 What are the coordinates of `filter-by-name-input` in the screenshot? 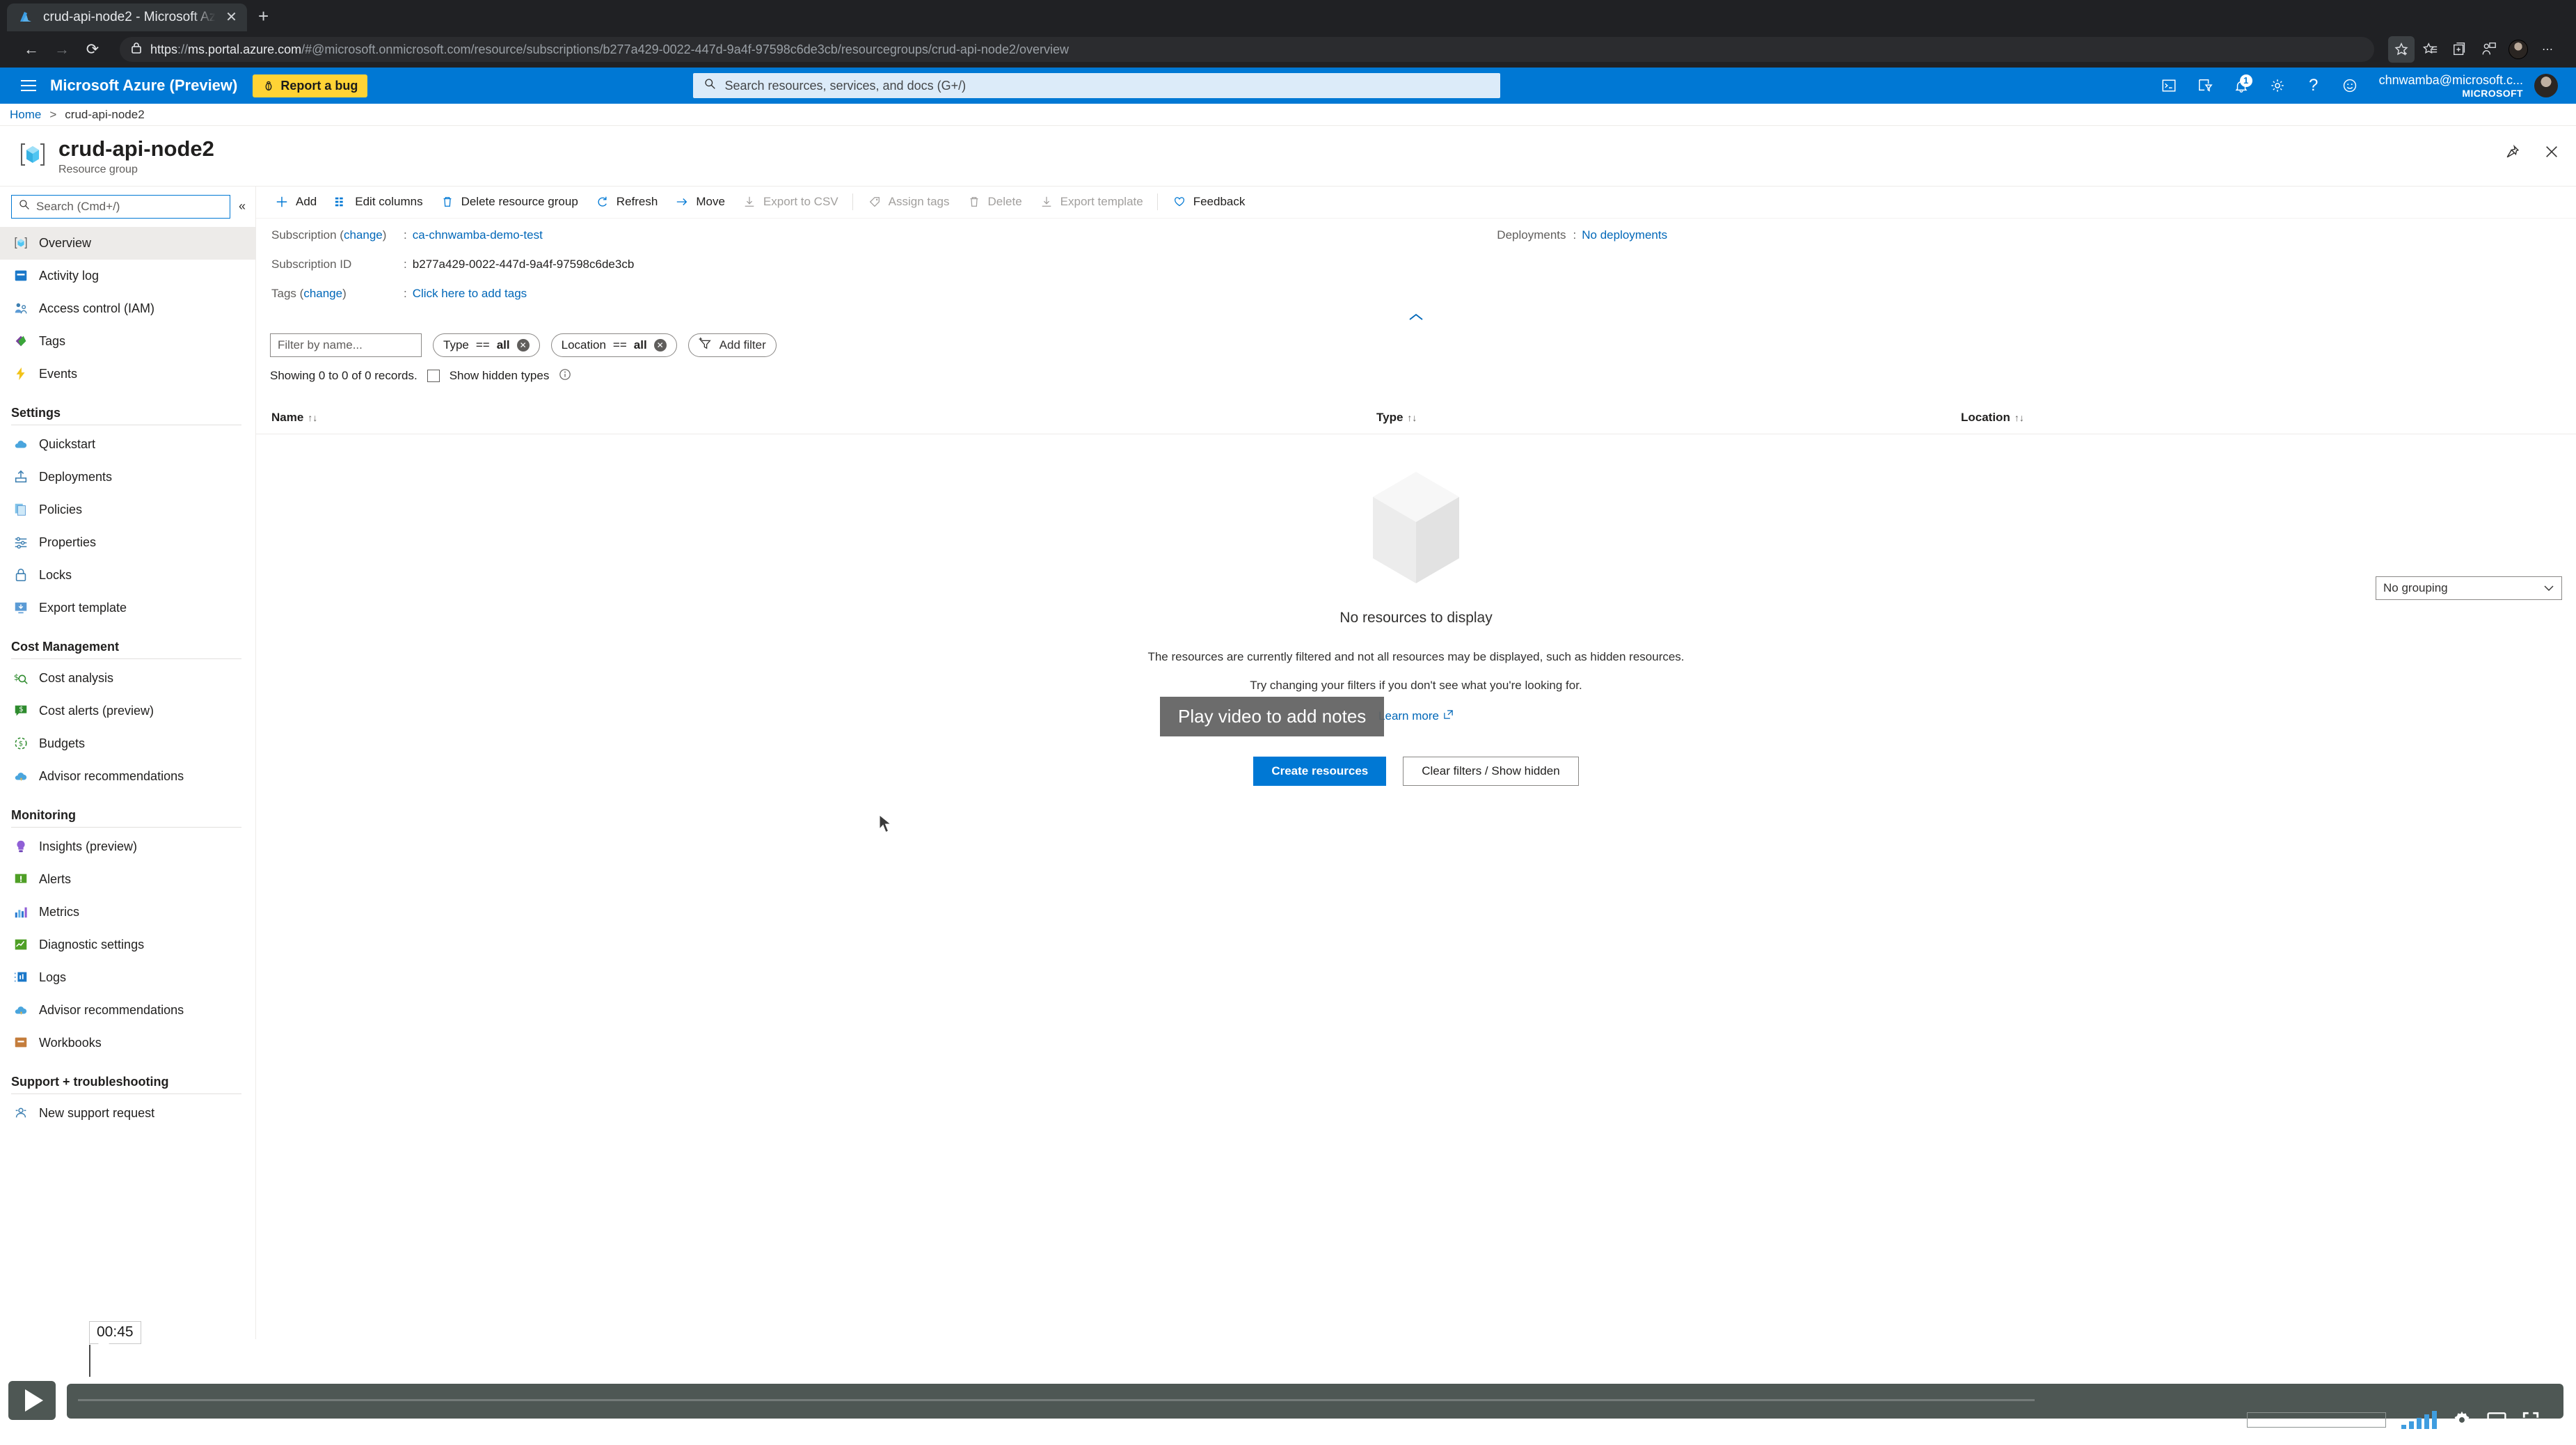 It's located at (346, 345).